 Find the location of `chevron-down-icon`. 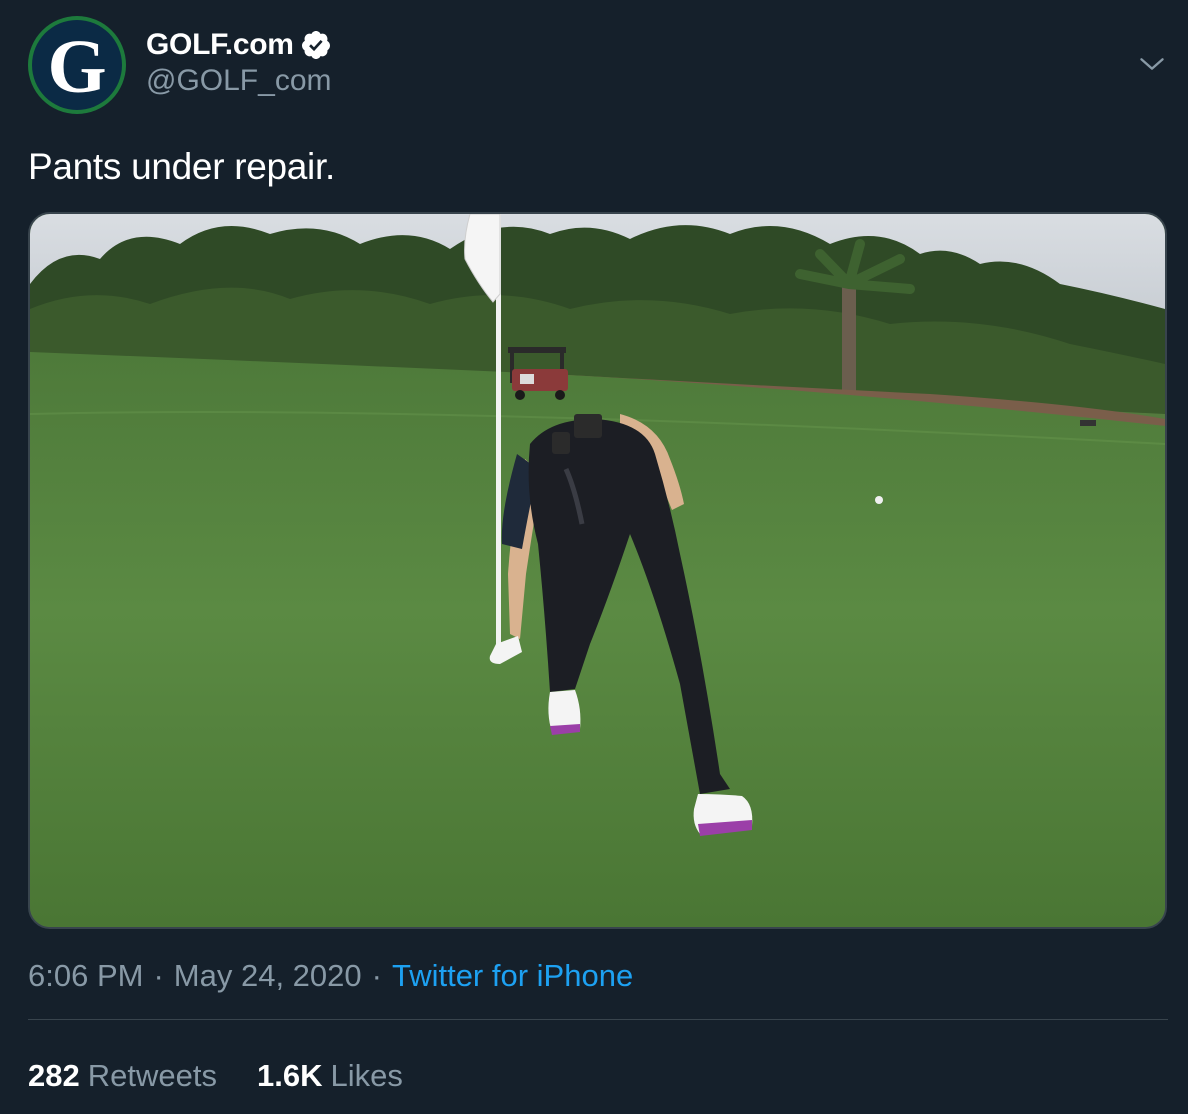

chevron-down-icon is located at coordinates (1152, 64).